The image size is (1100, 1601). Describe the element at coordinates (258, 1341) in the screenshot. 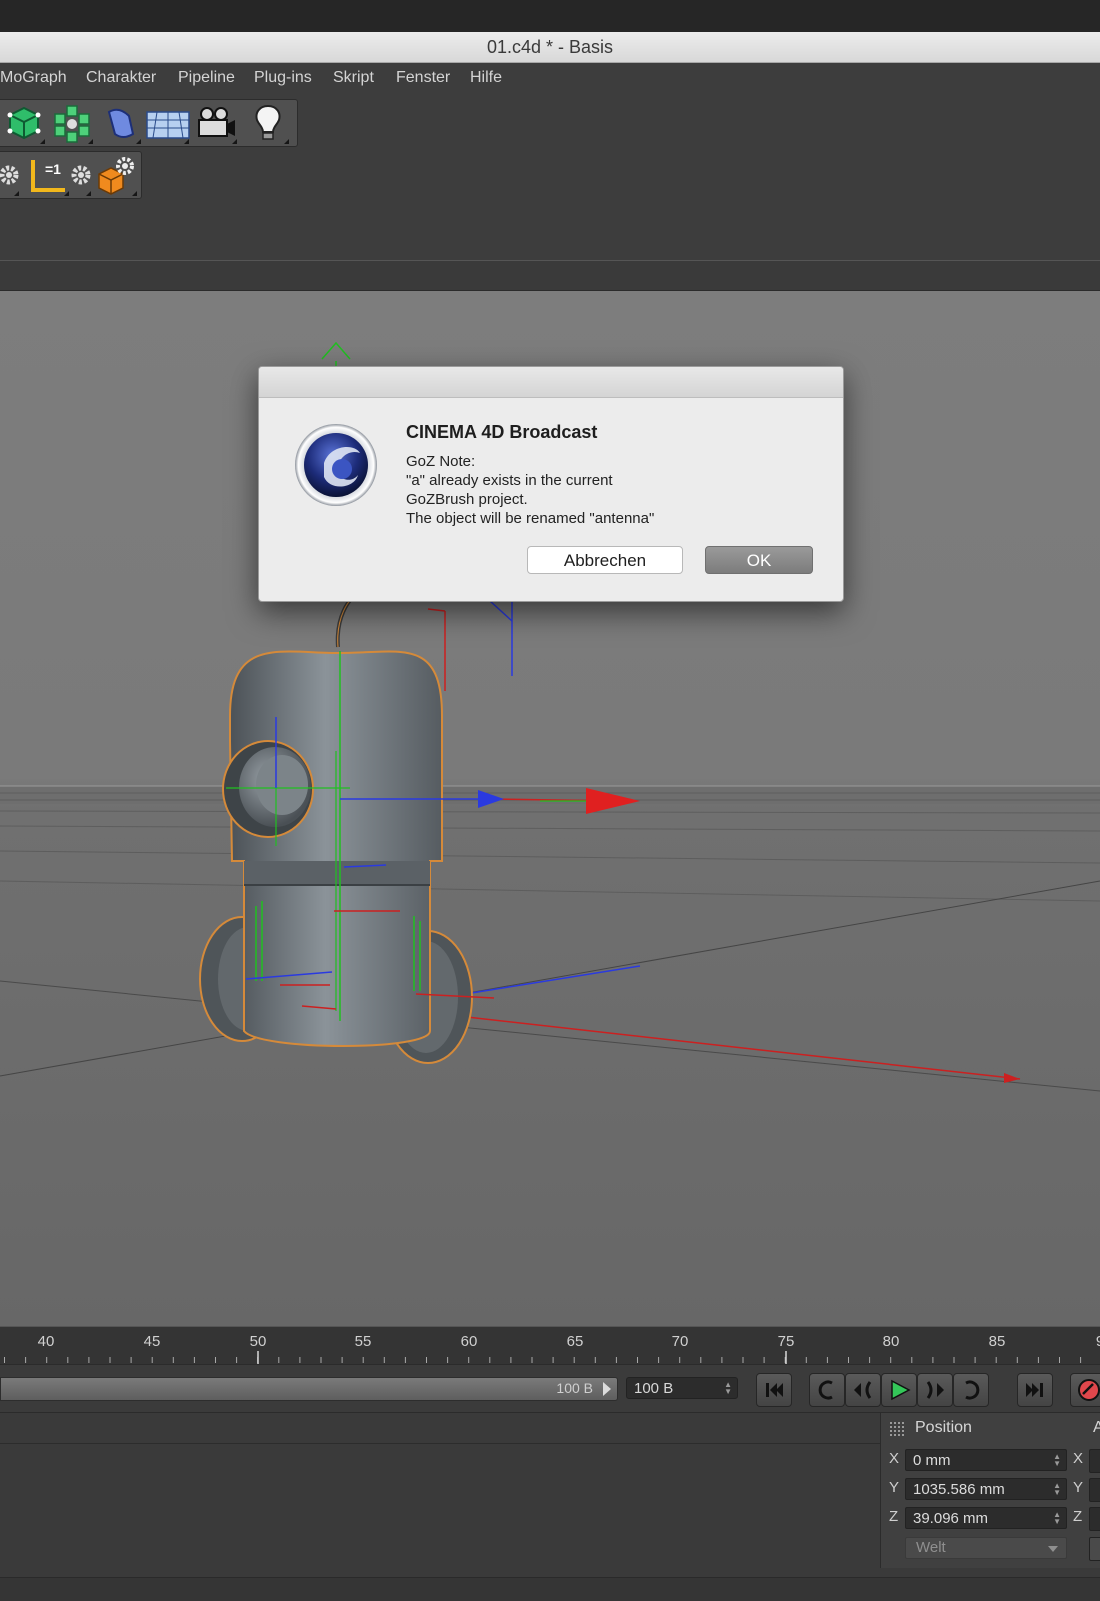

I see `timeline-tick-label: 50` at that location.